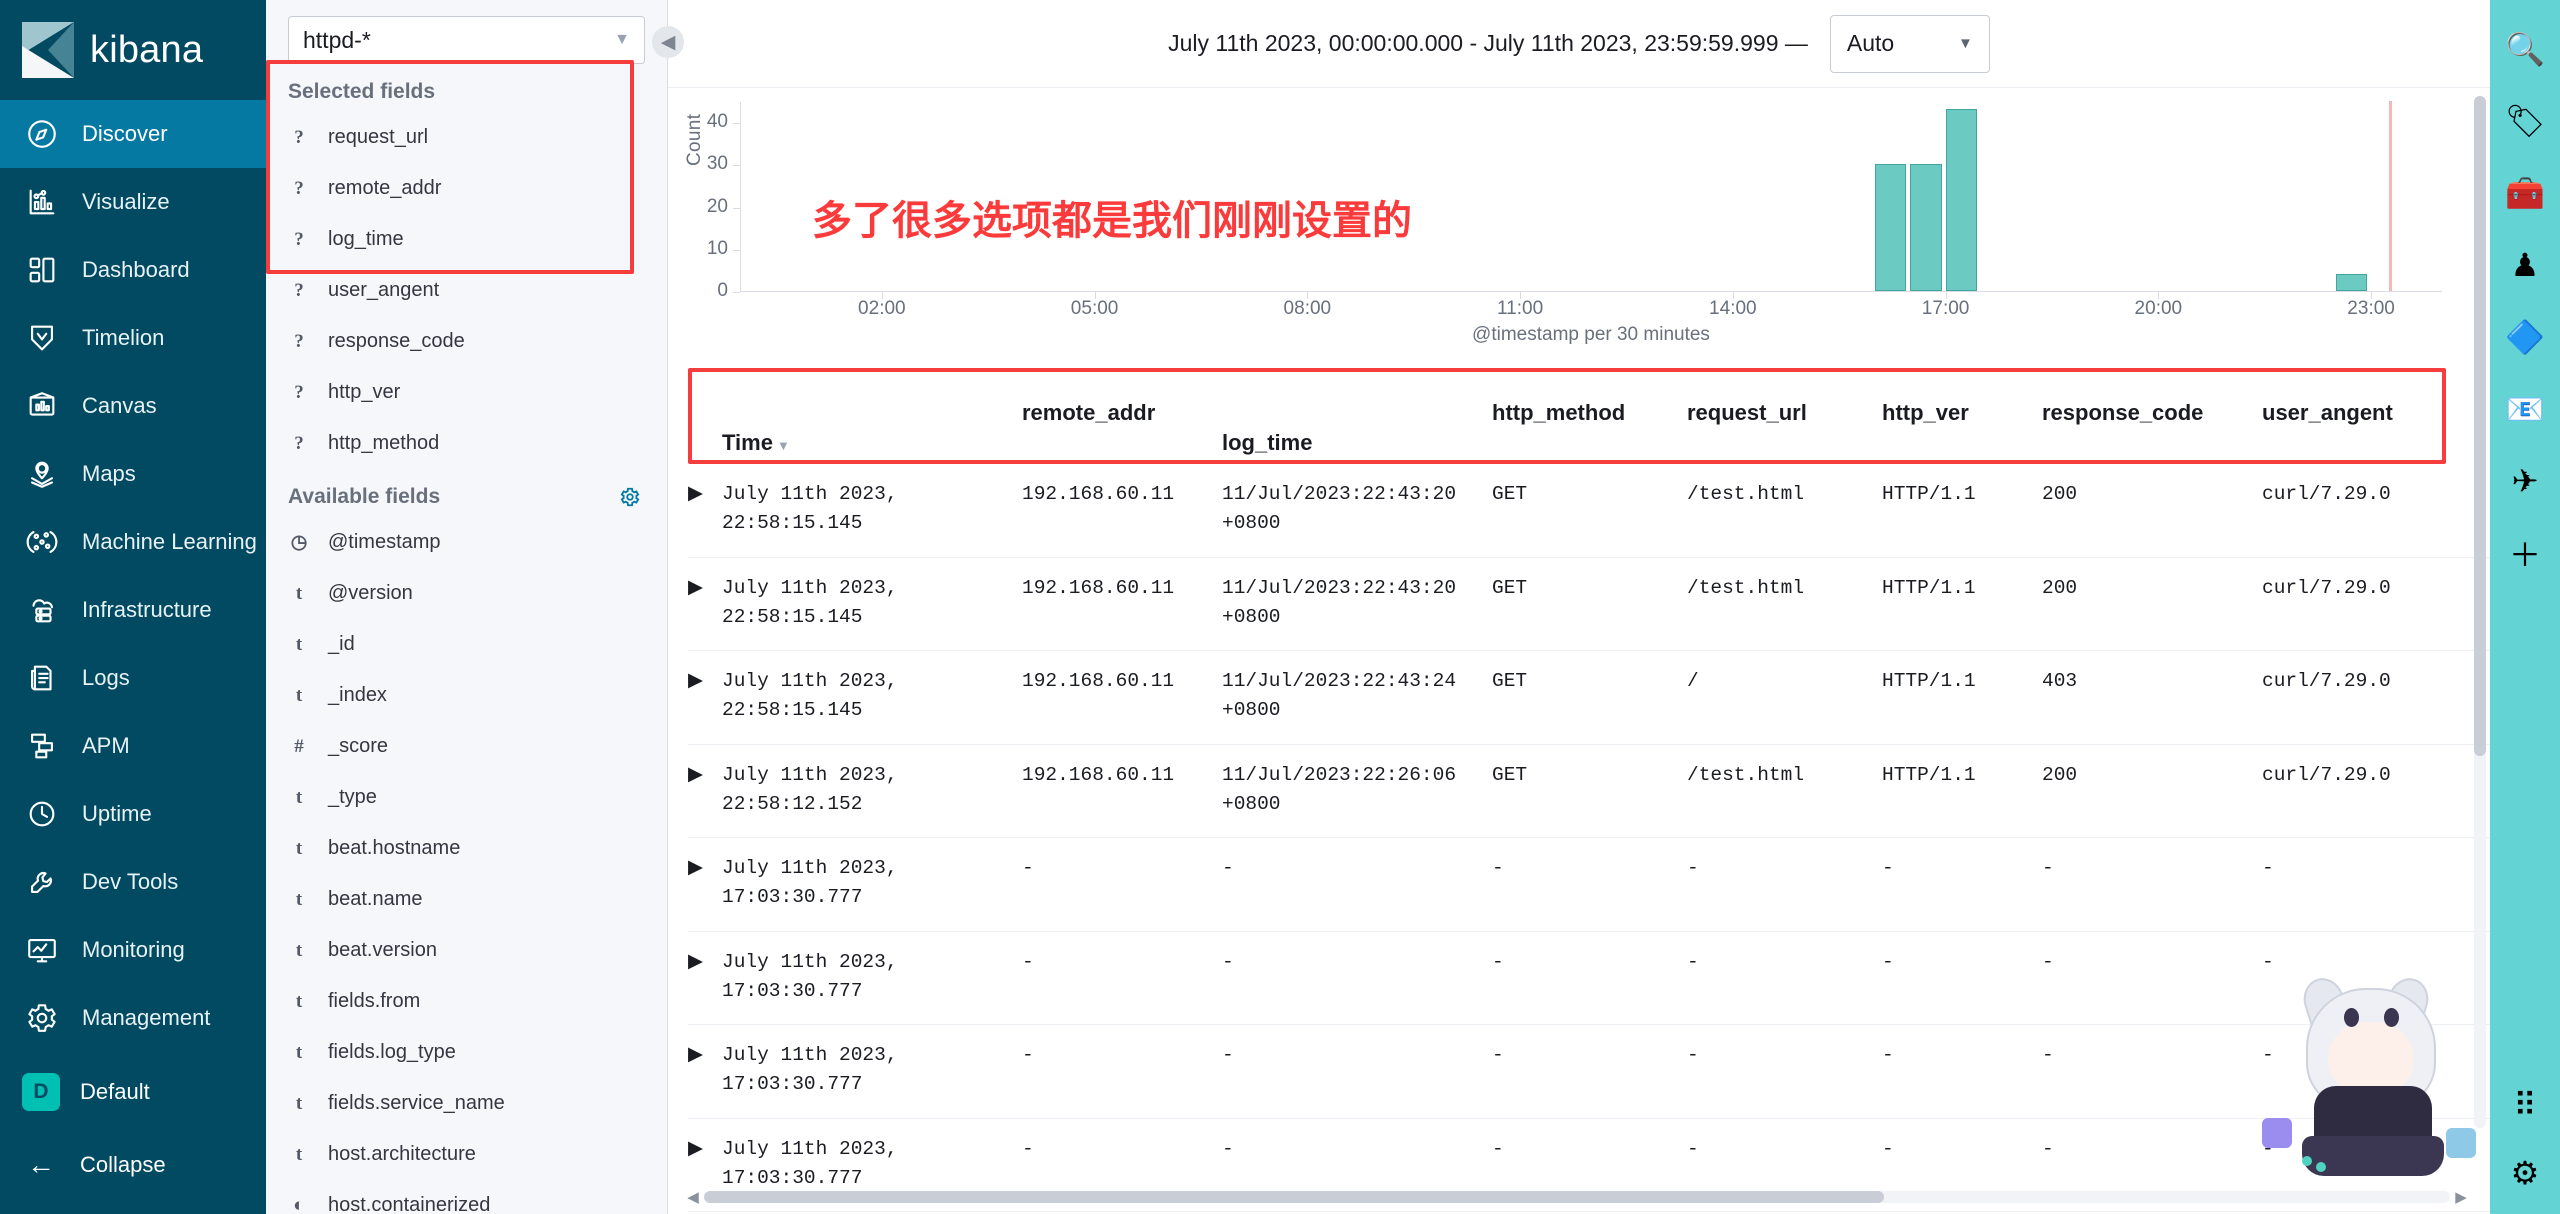  What do you see at coordinates (133, 1018) in the screenshot?
I see `sidebar-item-management: Management` at bounding box center [133, 1018].